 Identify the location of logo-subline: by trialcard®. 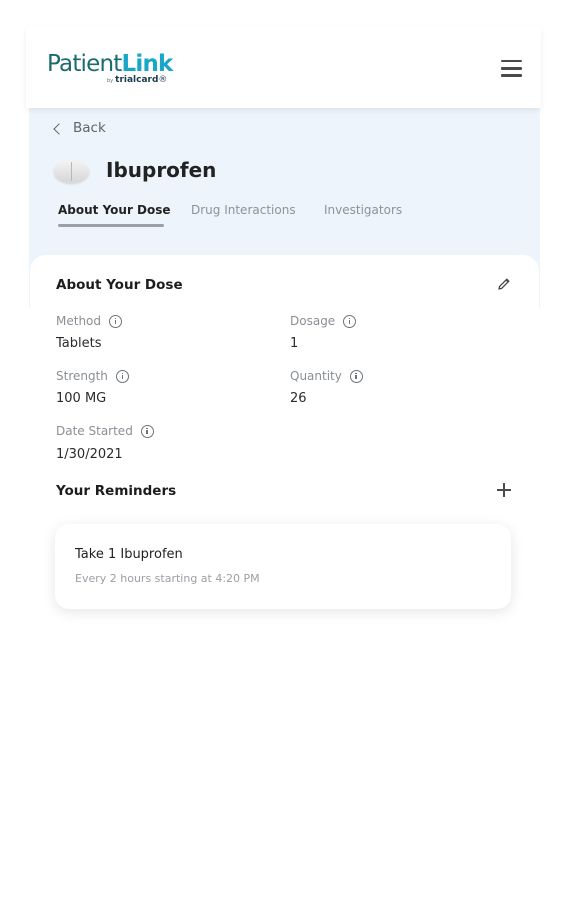
(137, 80).